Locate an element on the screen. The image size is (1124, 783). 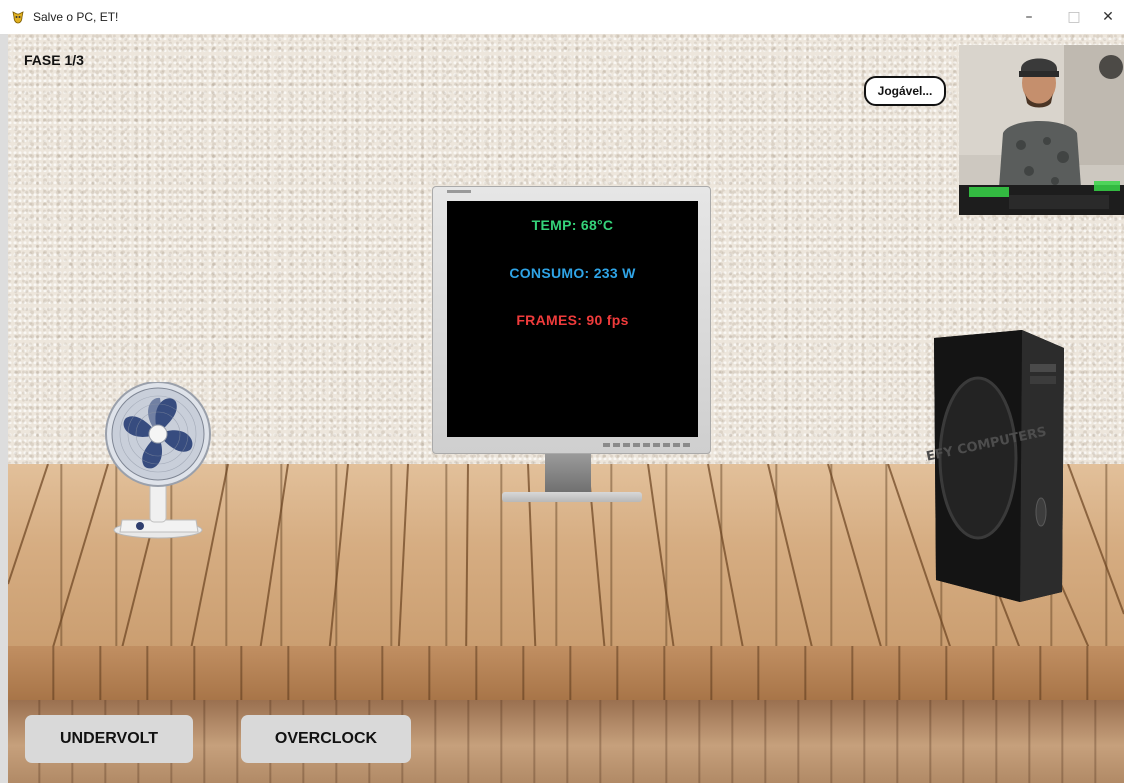
title-bar: Salve o PC, ET! – □ ✕ is located at coordinates (562, 17).